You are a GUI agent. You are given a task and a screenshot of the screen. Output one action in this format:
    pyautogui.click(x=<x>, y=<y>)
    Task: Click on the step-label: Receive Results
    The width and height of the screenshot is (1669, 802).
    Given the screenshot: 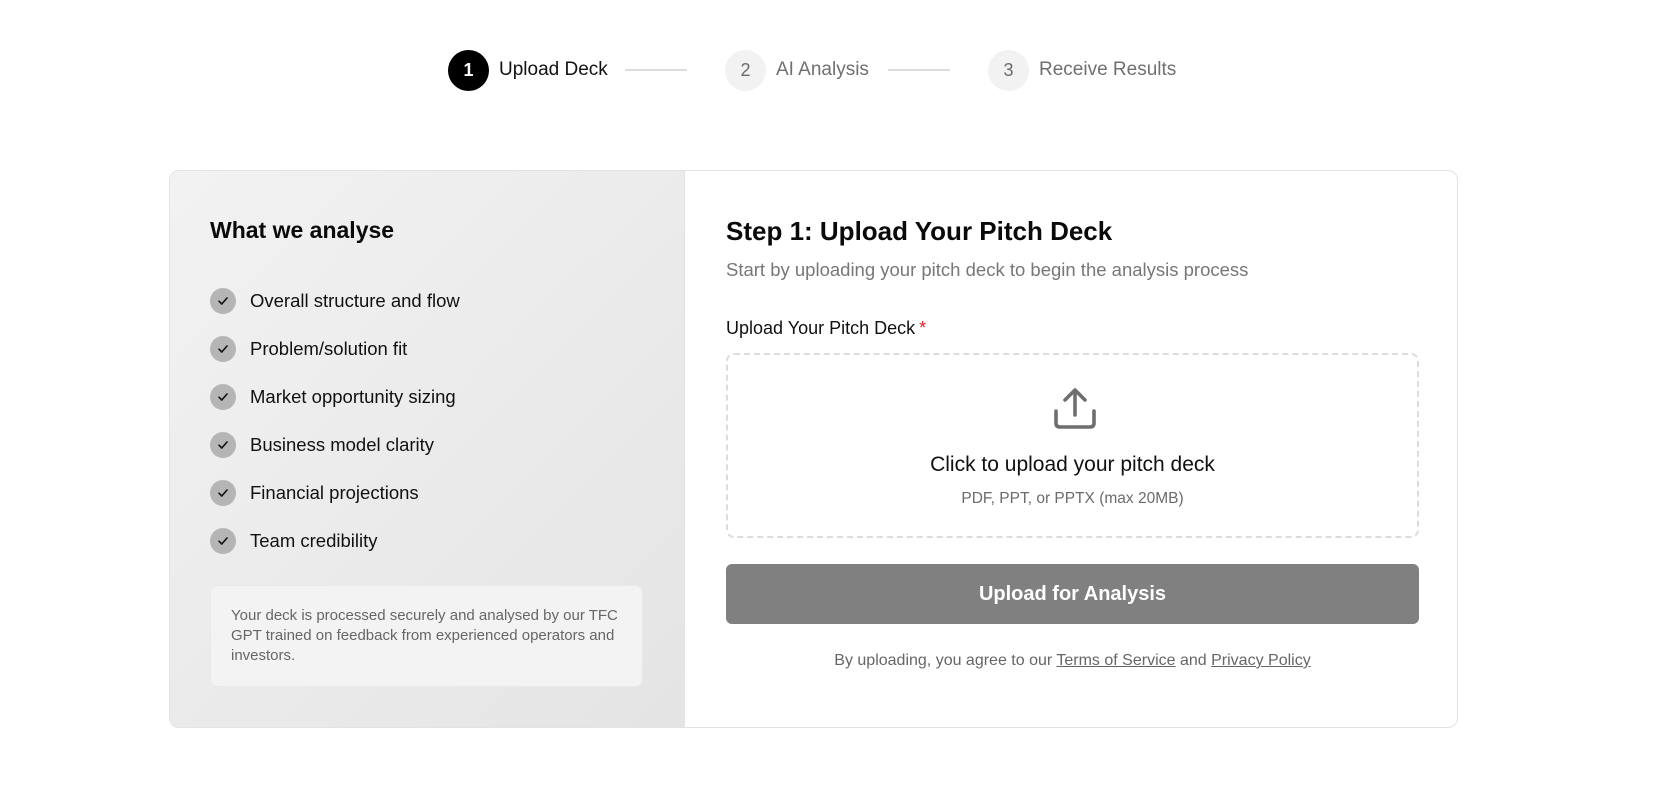 What is the action you would take?
    pyautogui.click(x=1108, y=69)
    